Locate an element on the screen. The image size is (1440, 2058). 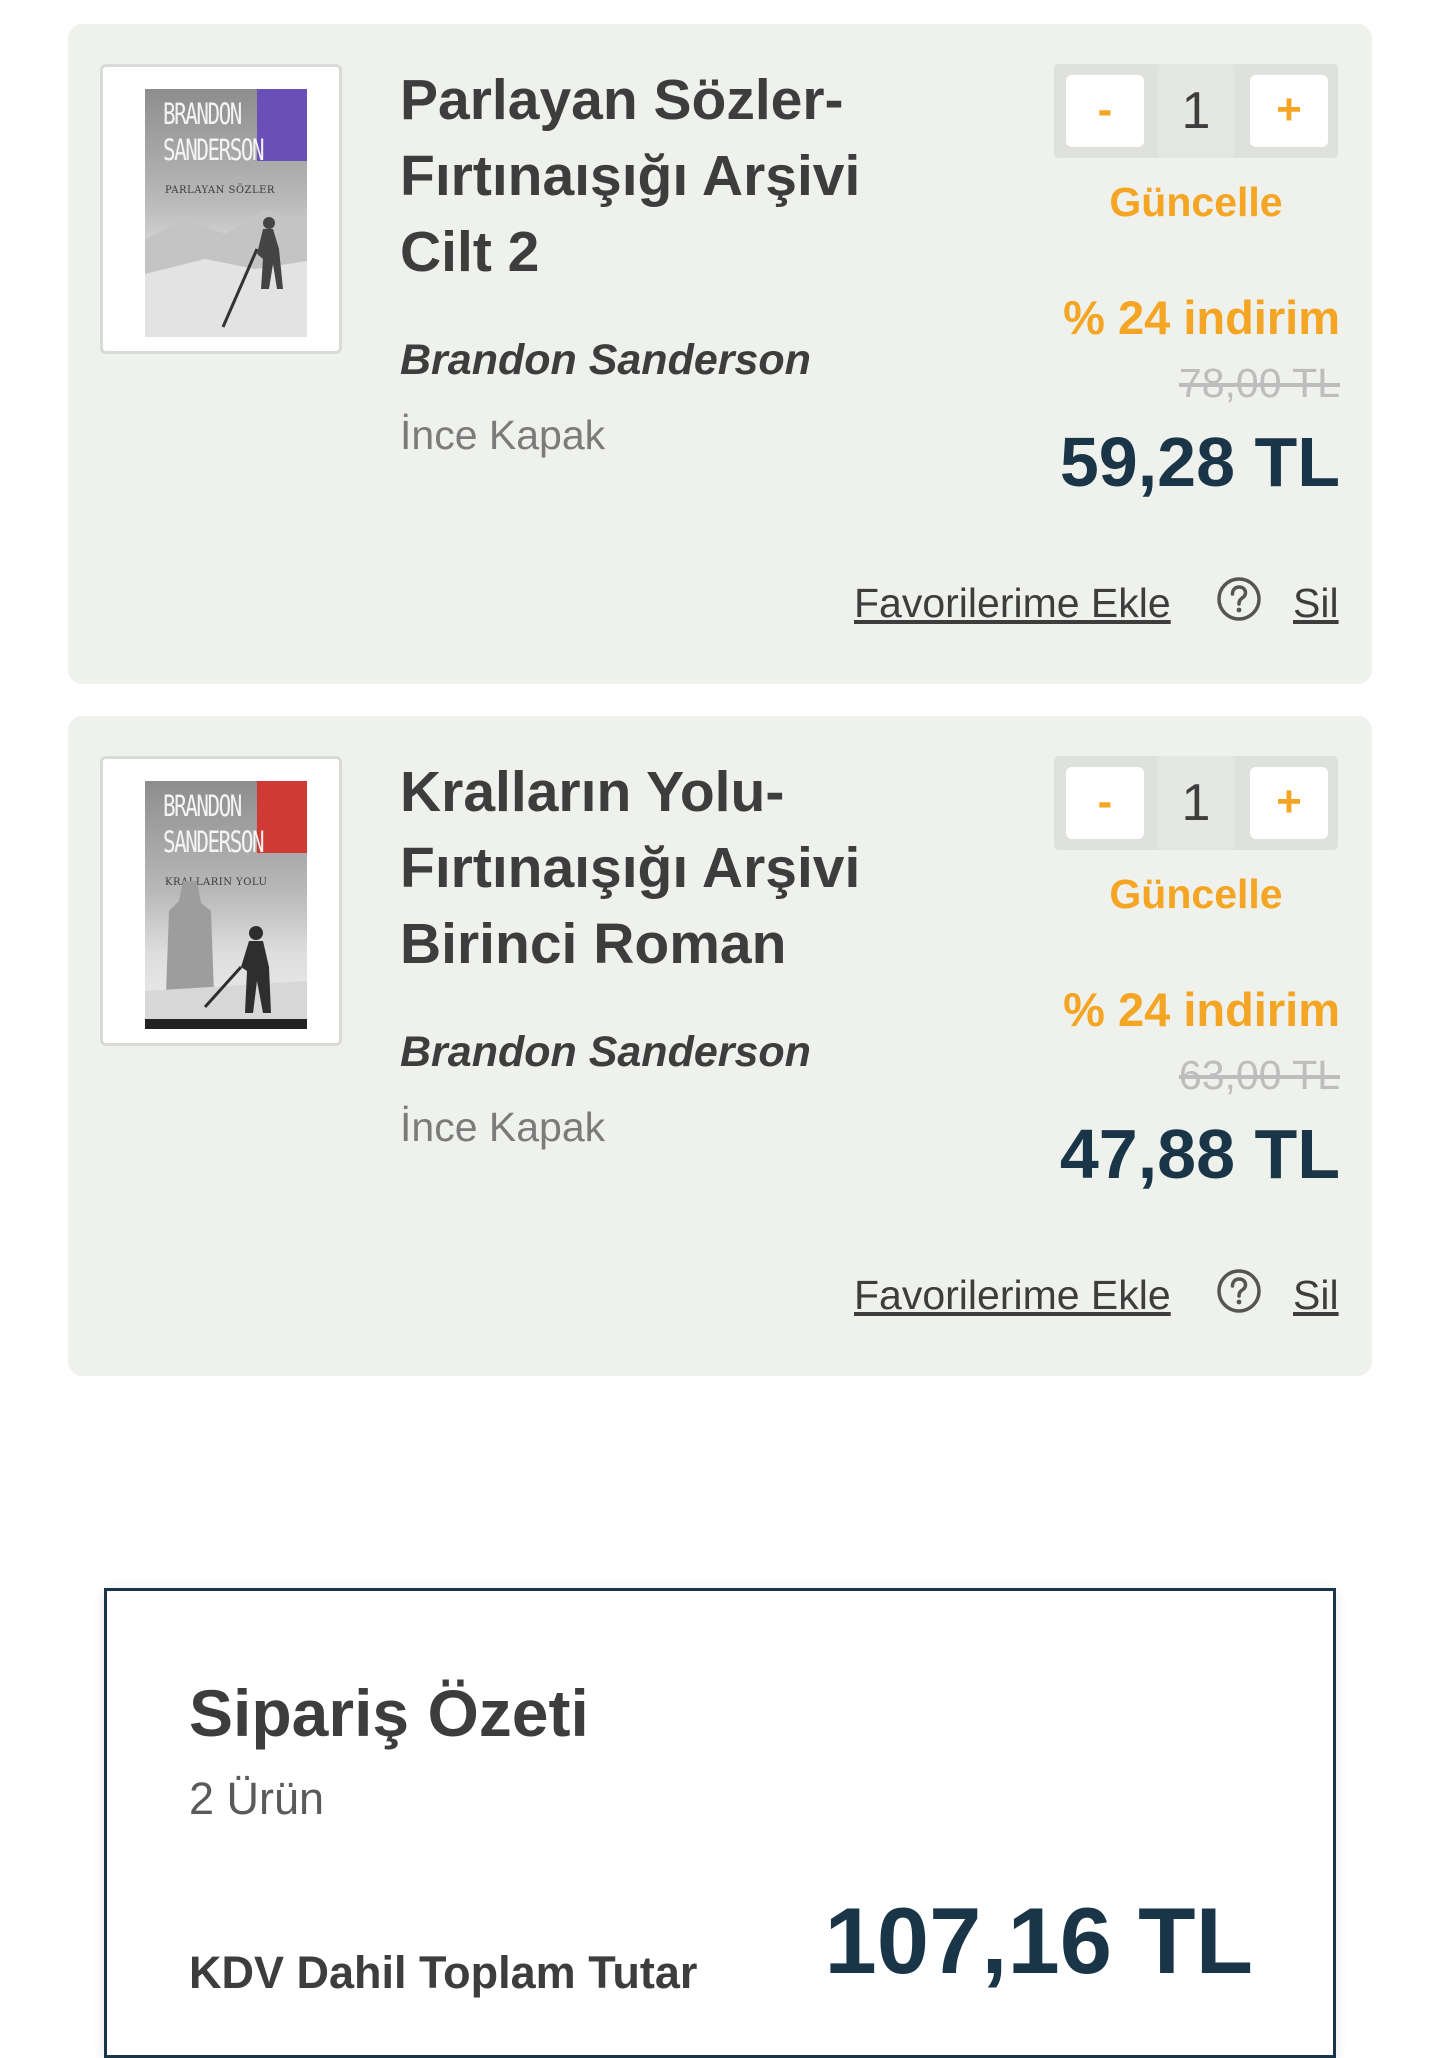
book-cover-image: BRANDON SANDERSON KRALLARIN YOLU is located at coordinates (226, 905).